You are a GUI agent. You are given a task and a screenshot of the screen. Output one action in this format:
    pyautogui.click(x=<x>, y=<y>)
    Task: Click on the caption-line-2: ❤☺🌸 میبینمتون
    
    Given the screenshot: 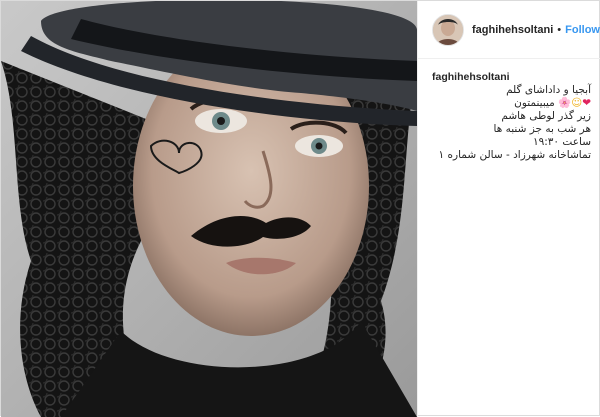 What is the action you would take?
    pyautogui.click(x=552, y=103)
    